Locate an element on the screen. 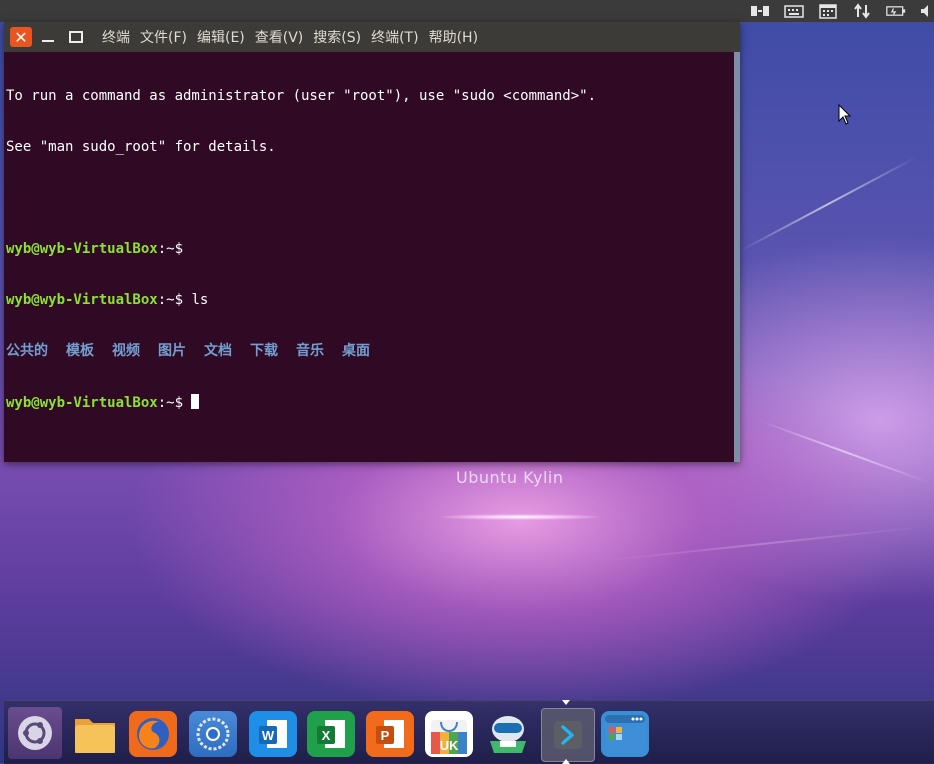  terminal-scrollbar is located at coordinates (737, 257).